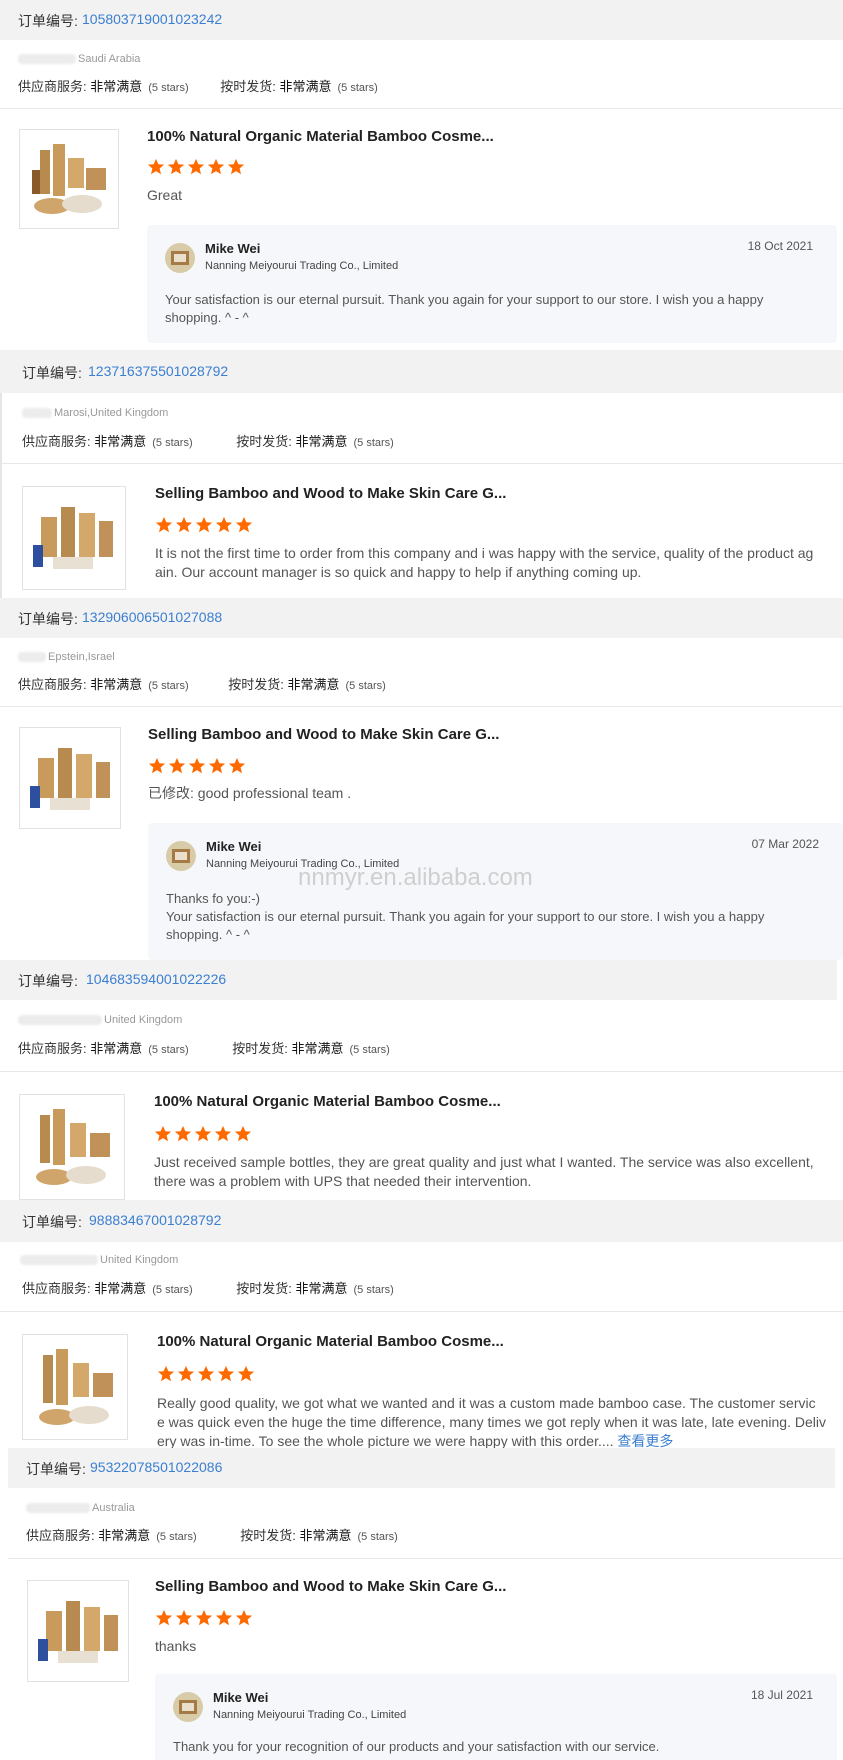 The image size is (843, 1760). What do you see at coordinates (421, 20) in the screenshot?
I see `order-header: 订单编号: 105803719001023242` at bounding box center [421, 20].